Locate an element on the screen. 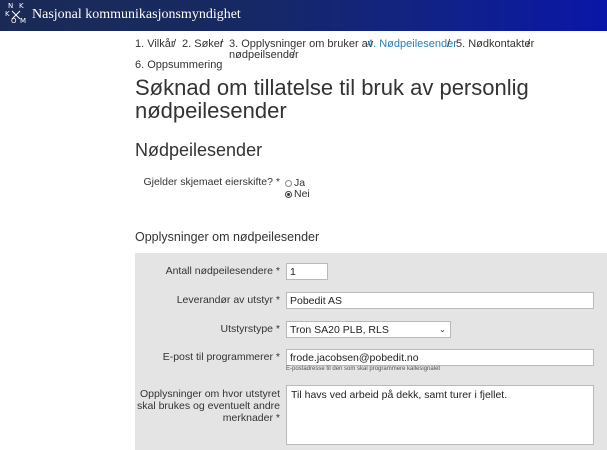 The image size is (607, 450). count-label: Antall nødpeilesendere * is located at coordinates (222, 271).